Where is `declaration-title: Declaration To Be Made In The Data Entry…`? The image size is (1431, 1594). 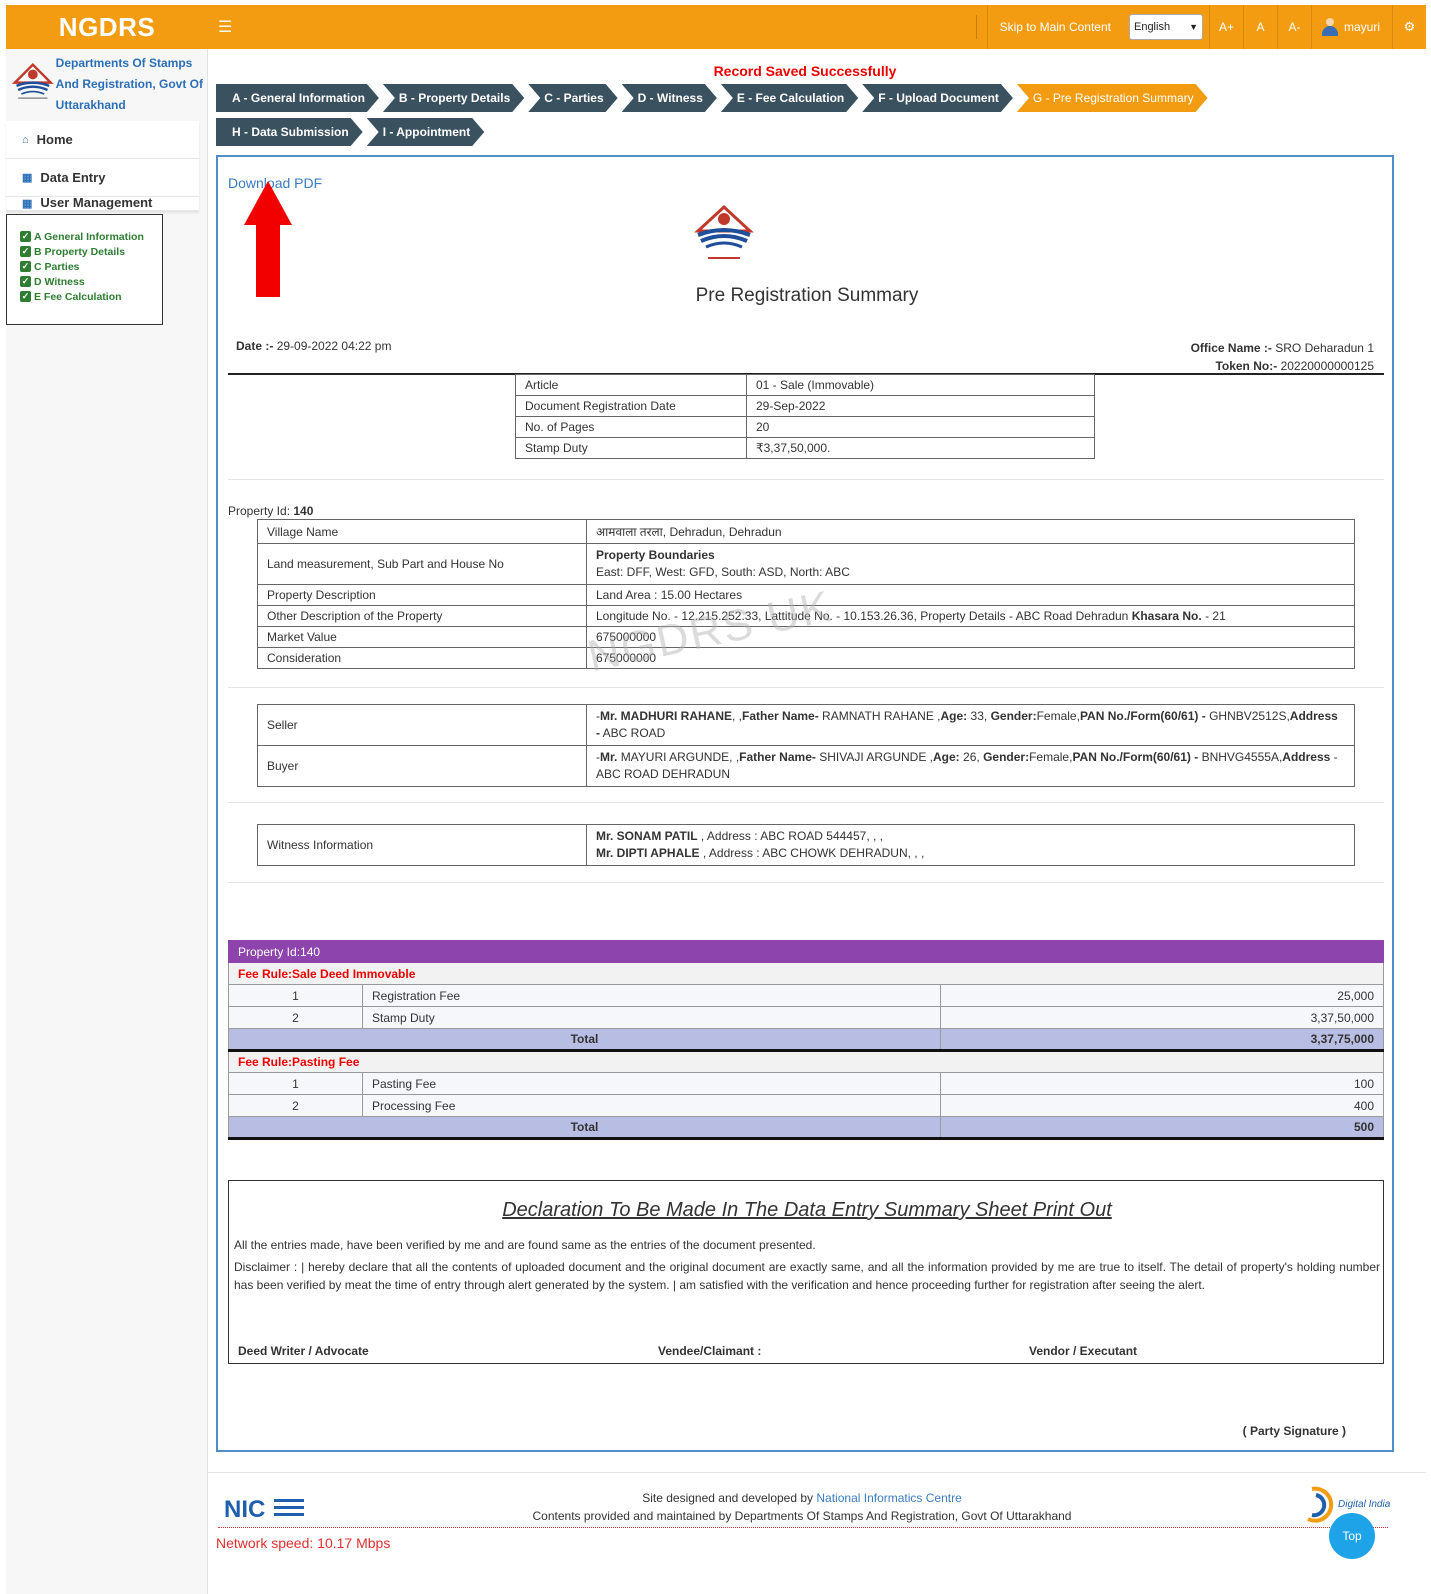
declaration-title: Declaration To Be Made In The Data Entry… is located at coordinates (807, 1210).